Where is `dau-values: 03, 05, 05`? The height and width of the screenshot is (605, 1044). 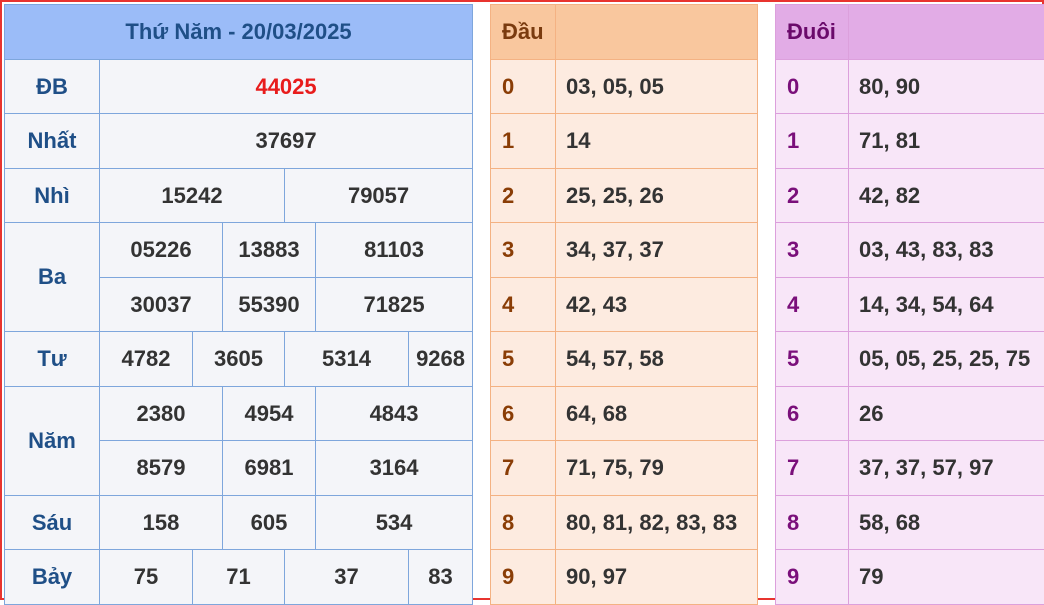
dau-values: 03, 05, 05 is located at coordinates (657, 87).